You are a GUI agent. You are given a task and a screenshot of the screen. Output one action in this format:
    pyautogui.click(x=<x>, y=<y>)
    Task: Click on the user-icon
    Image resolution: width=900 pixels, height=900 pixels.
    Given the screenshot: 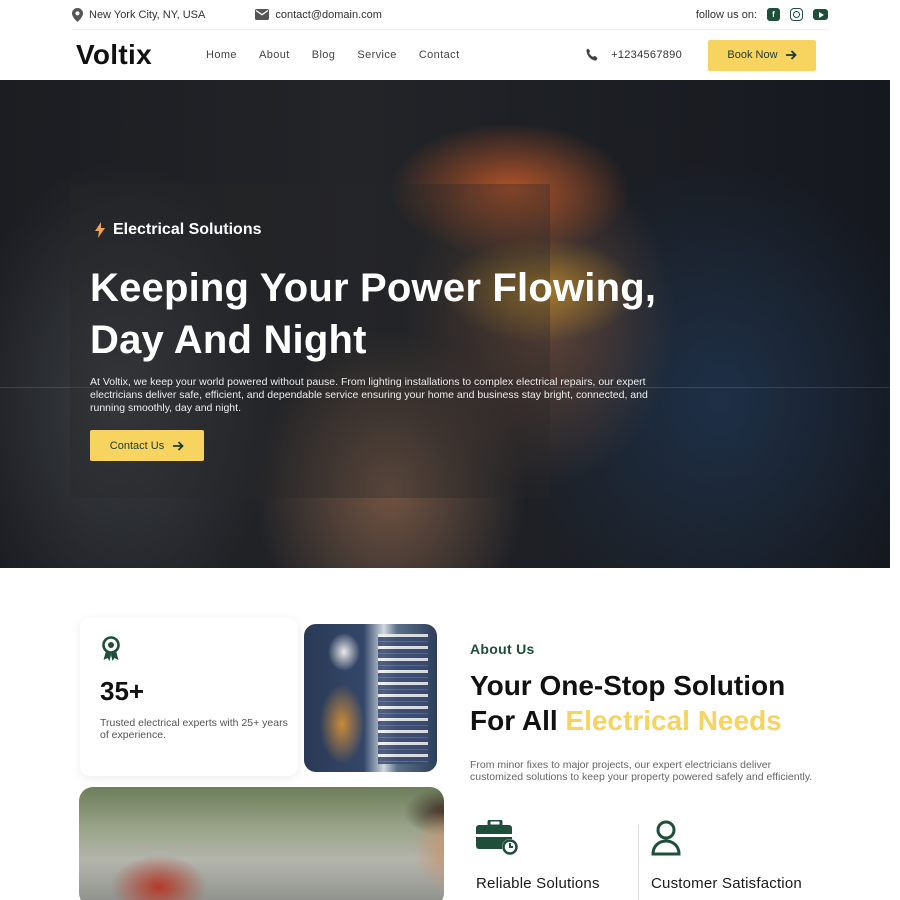 What is the action you would take?
    pyautogui.click(x=666, y=838)
    